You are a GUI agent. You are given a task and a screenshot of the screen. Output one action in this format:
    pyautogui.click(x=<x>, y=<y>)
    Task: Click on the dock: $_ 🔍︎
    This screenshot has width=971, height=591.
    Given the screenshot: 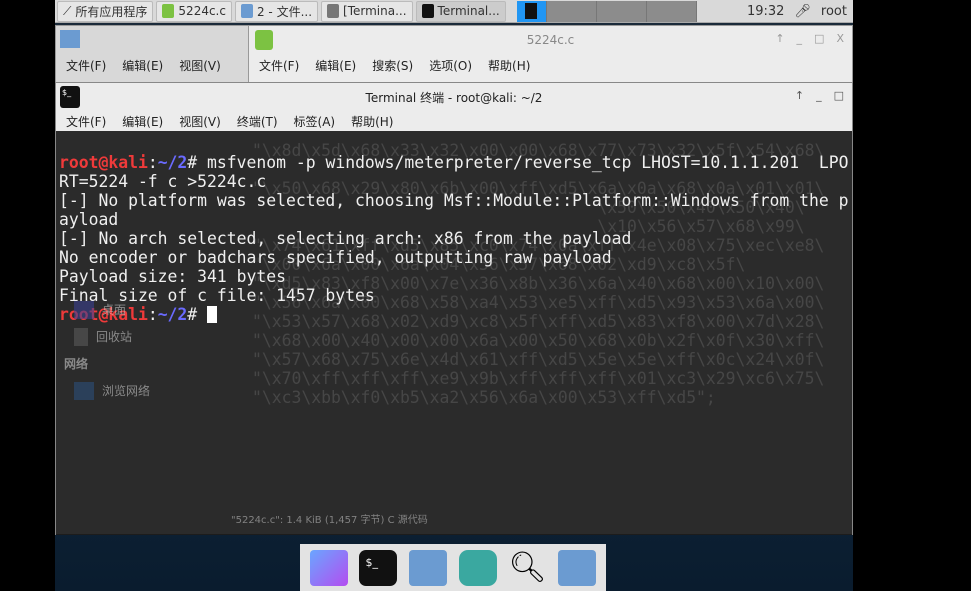 What is the action you would take?
    pyautogui.click(x=453, y=567)
    